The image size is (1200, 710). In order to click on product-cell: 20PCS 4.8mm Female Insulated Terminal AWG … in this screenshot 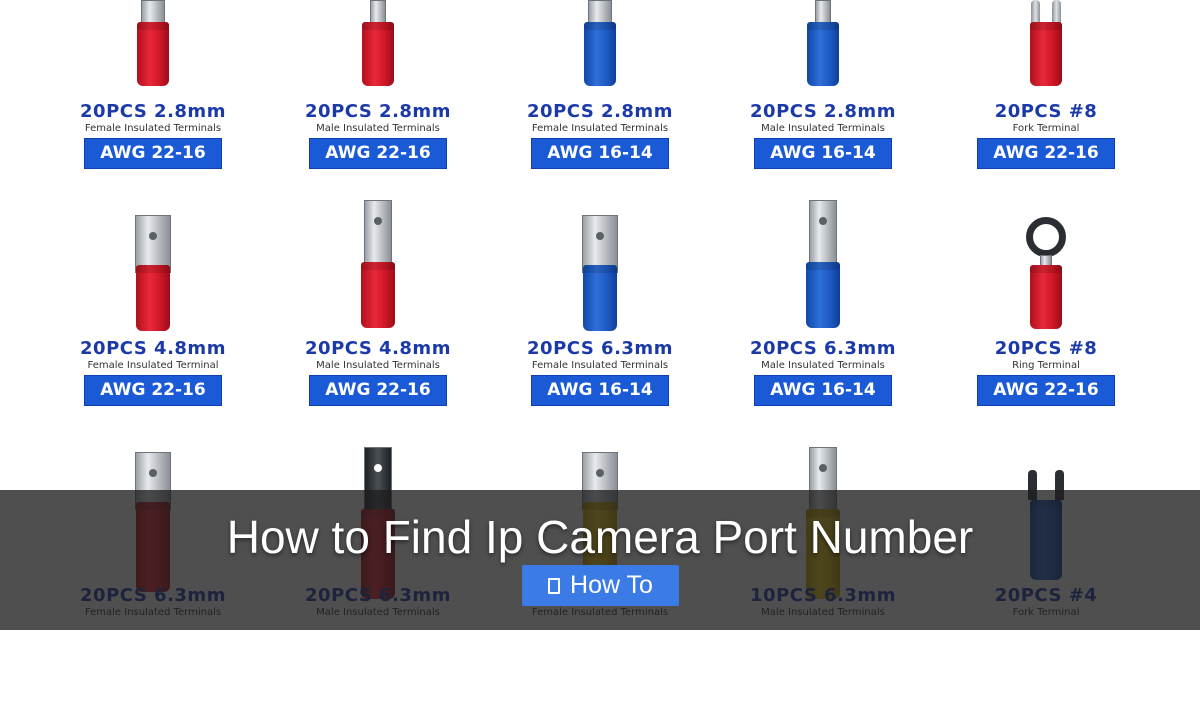, I will do `click(153, 355)`.